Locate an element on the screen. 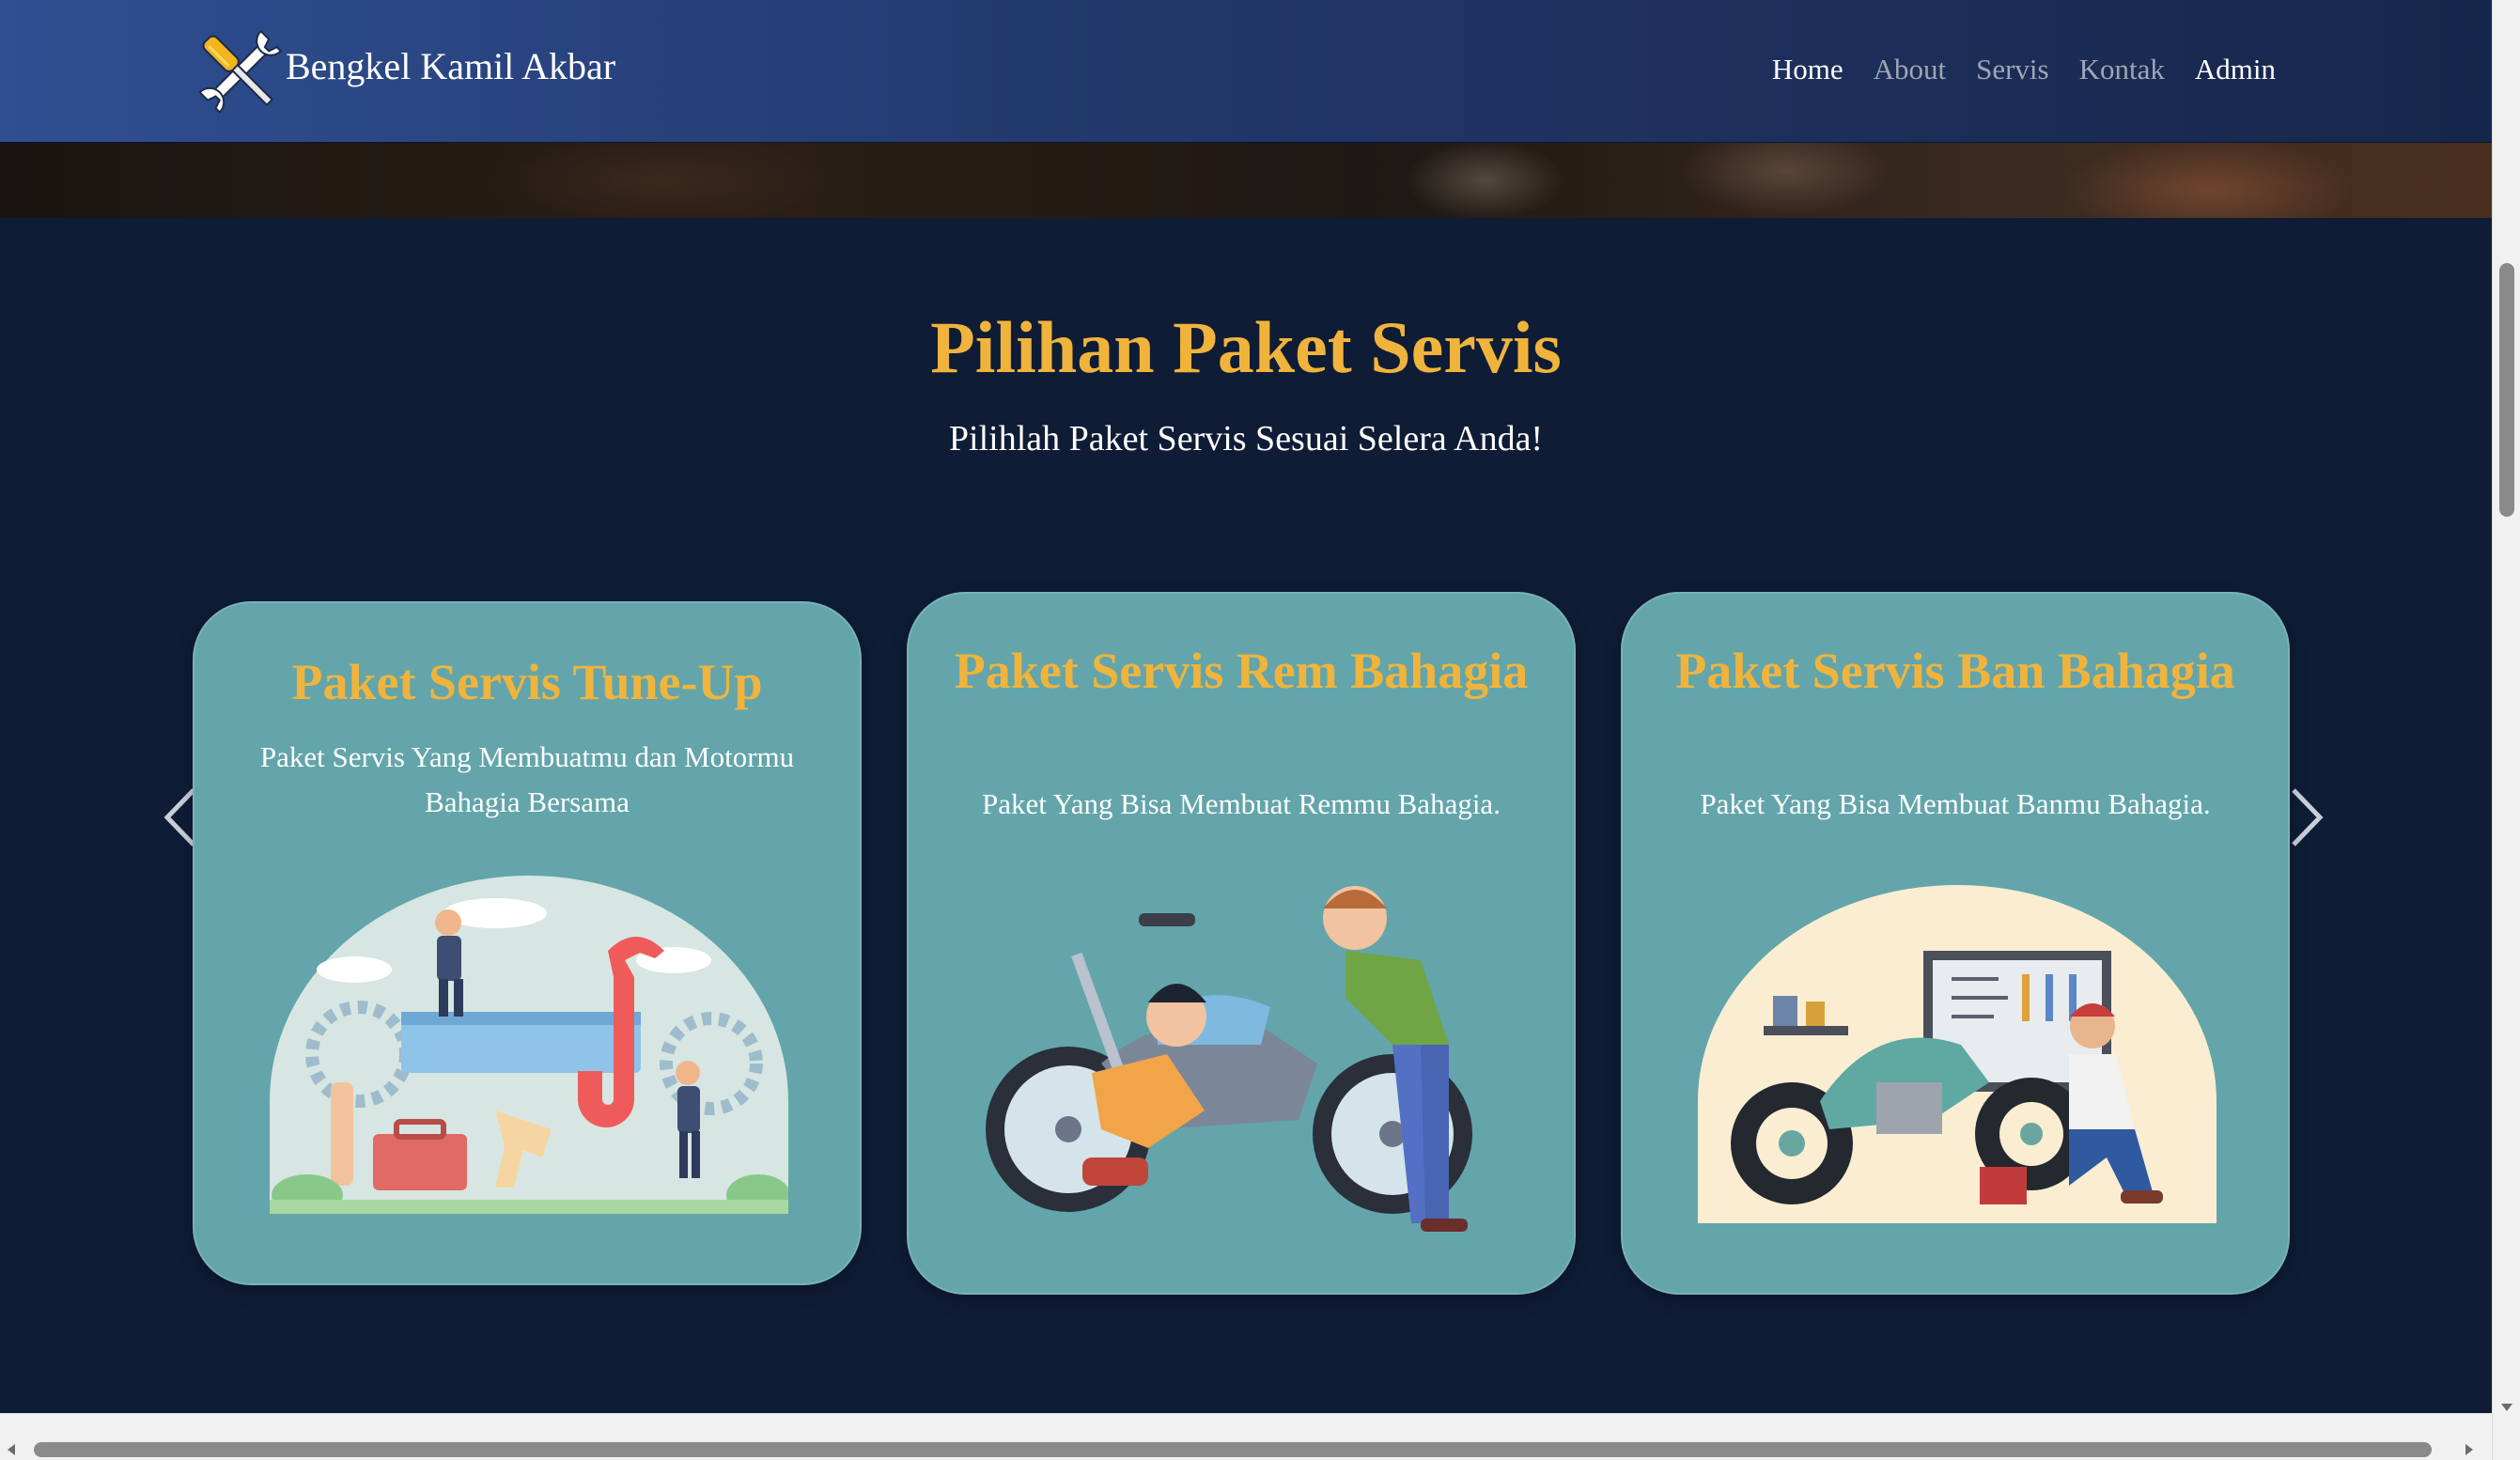 The width and height of the screenshot is (2520, 1460). nav-kontak: Kontak is located at coordinates (2122, 69).